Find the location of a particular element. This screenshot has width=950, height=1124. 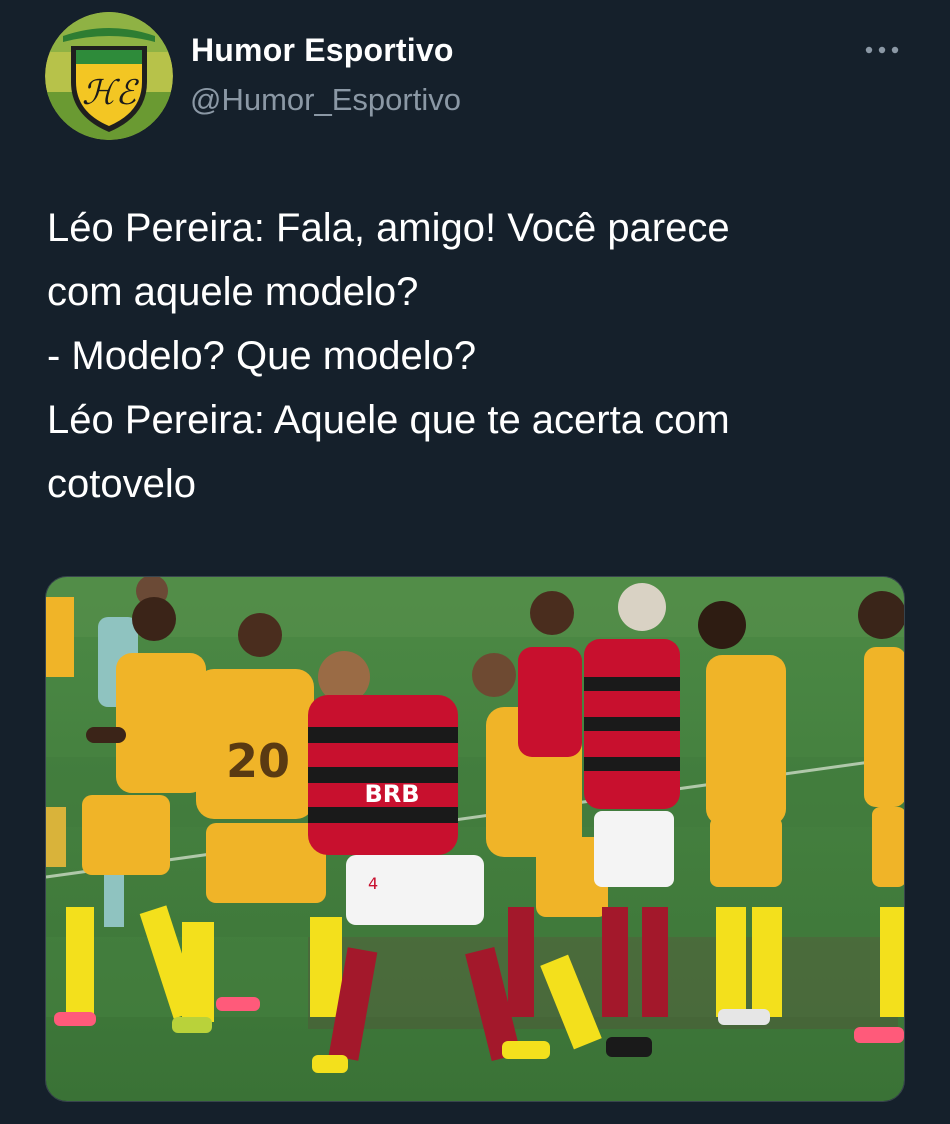

tweet-text-line: Léo Pereira: Aquele que te acerta com is located at coordinates (388, 420).